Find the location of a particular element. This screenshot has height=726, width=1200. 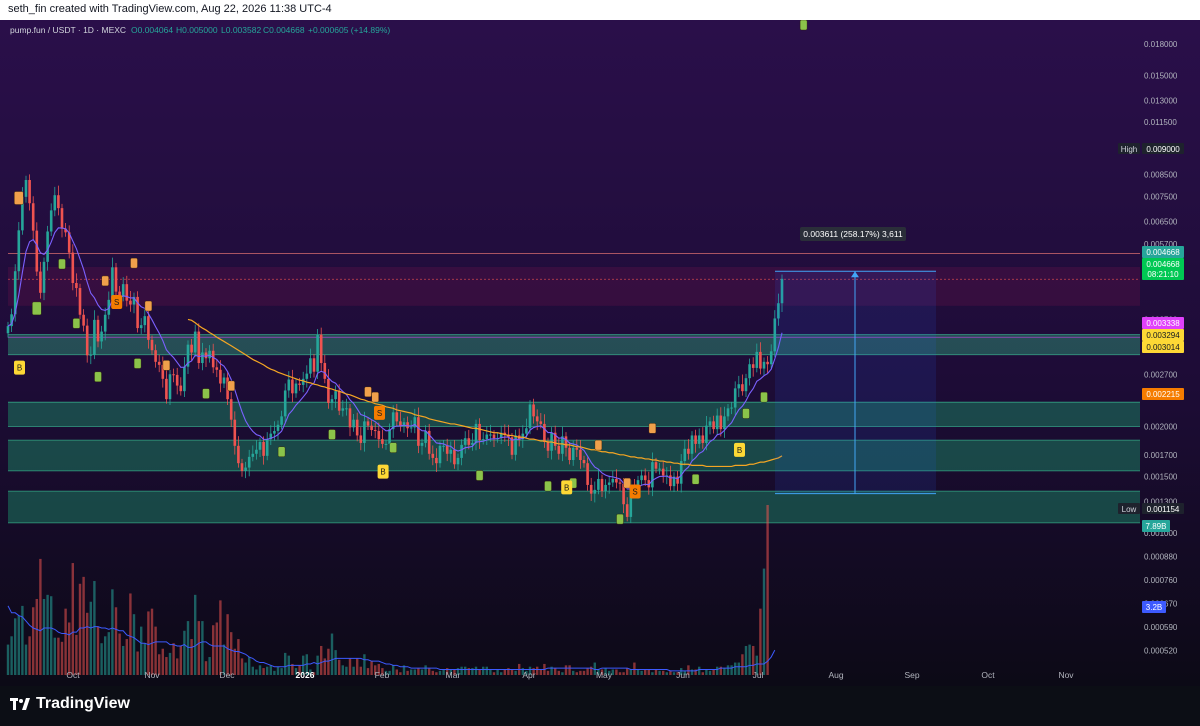

time-tick-label: Dec is located at coordinates (227, 675).